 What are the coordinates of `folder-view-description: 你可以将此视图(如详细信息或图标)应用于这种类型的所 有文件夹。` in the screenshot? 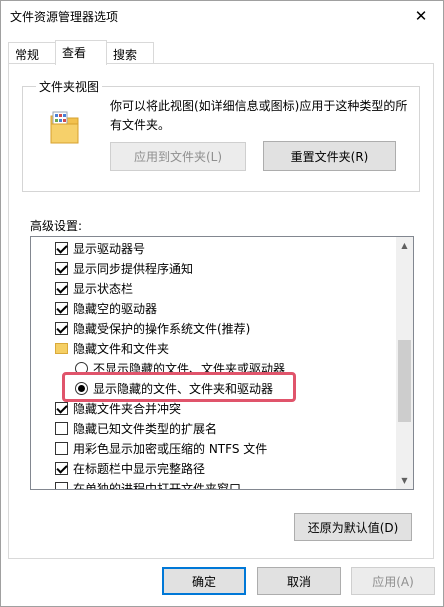 It's located at (260, 116).